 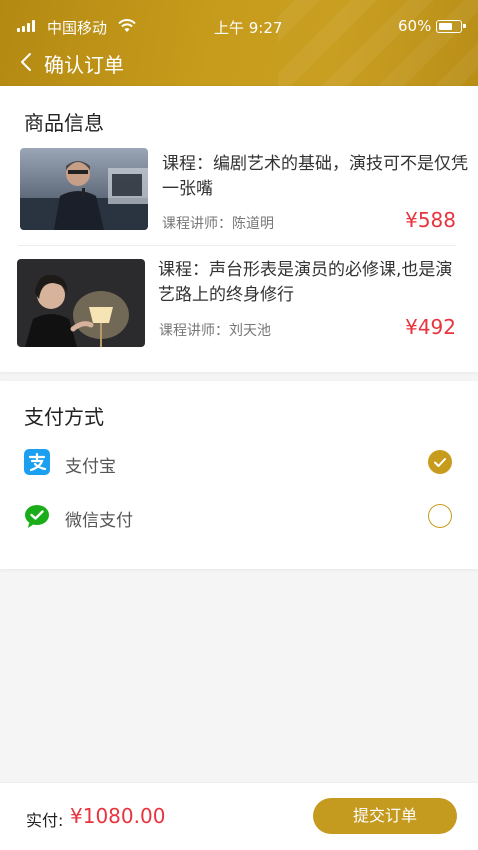 I want to click on carrier-name: 中国移动, so click(x=77, y=28).